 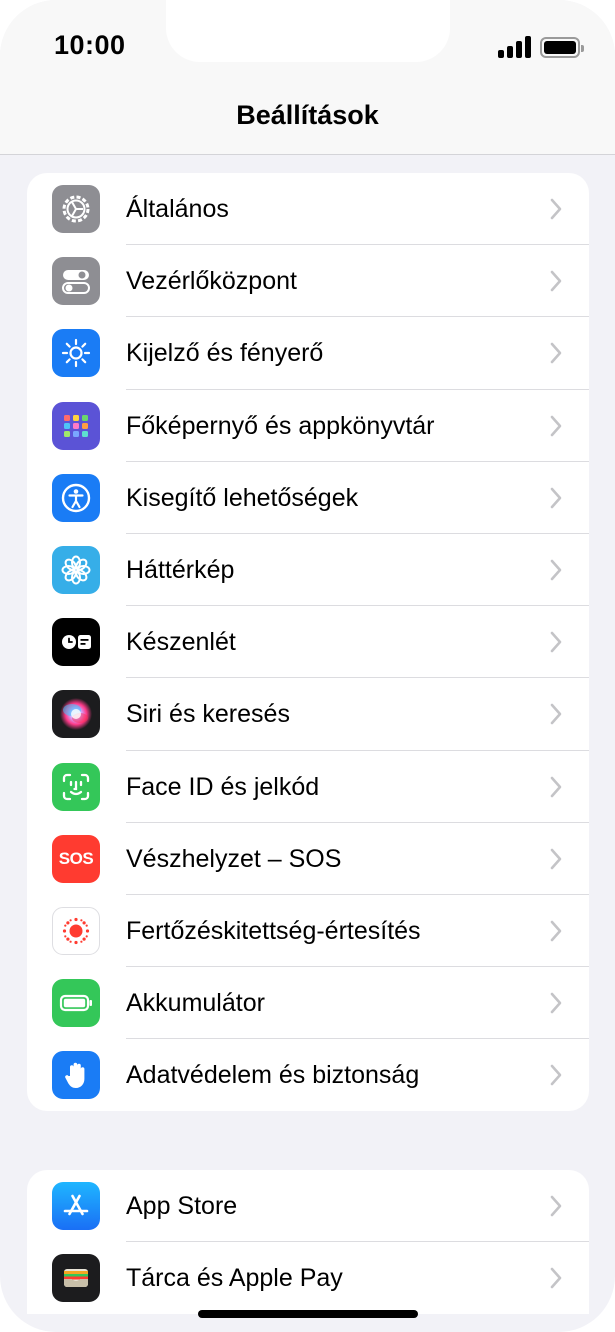 I want to click on cellular-signal-icon, so click(x=515, y=47).